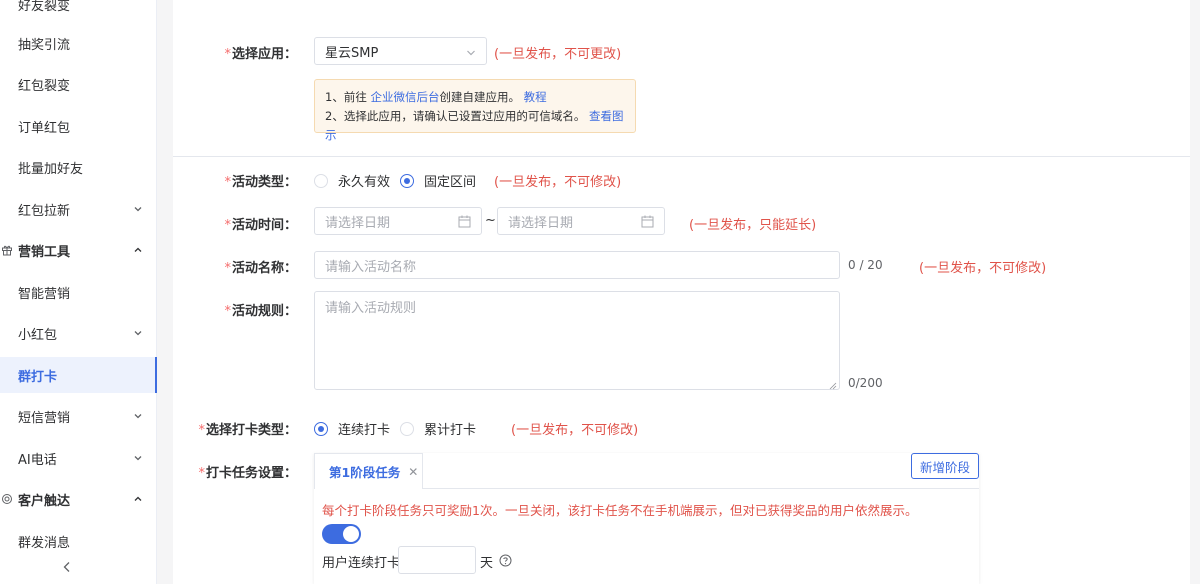  I want to click on app-select-label: *选择应用：, so click(260, 54).